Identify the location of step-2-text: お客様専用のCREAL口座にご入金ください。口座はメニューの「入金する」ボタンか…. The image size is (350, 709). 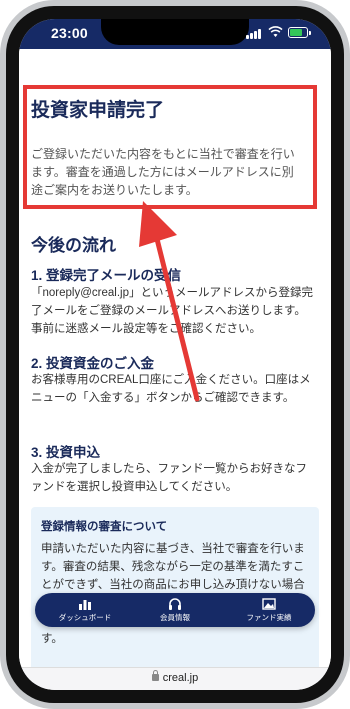
(171, 389).